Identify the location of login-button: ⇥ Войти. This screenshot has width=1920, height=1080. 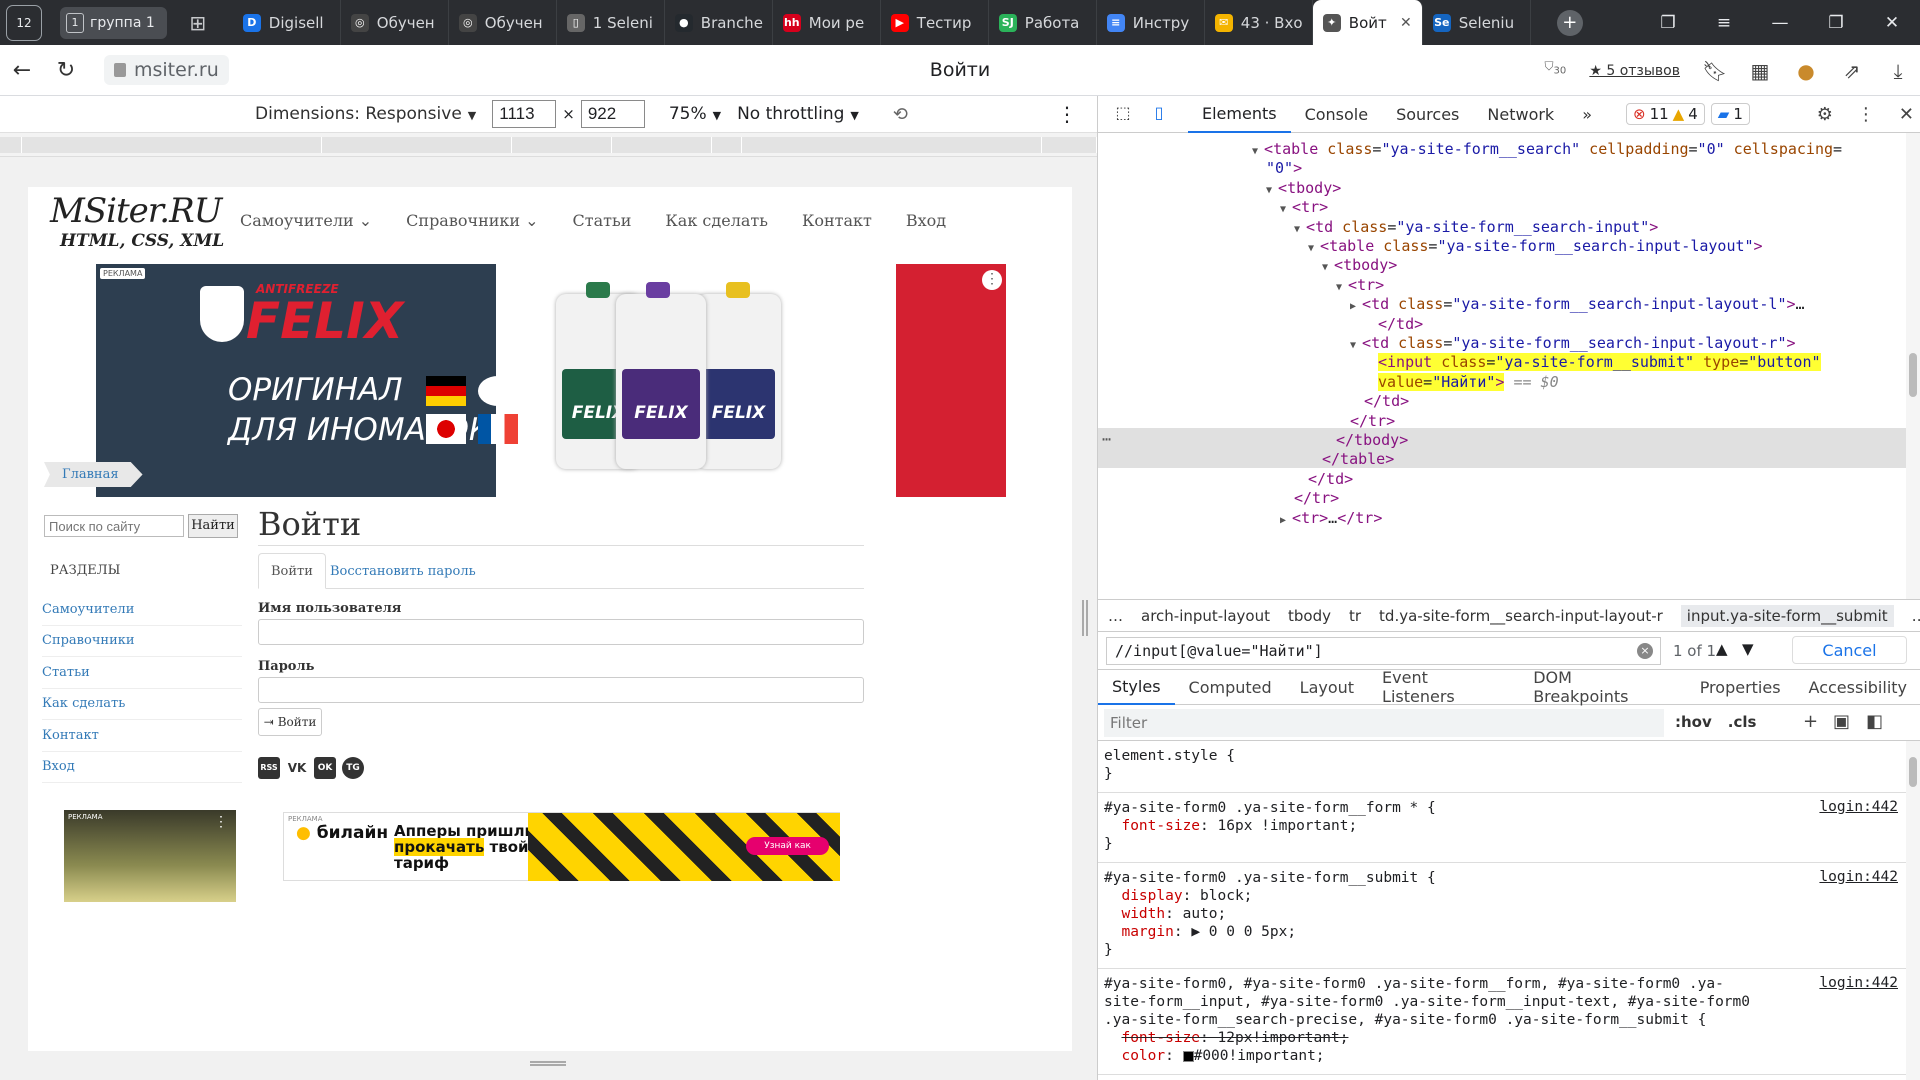
(290, 722).